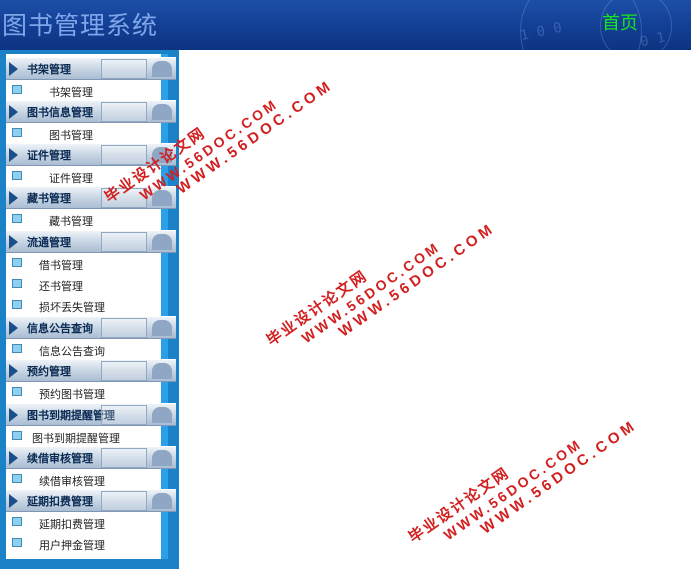  I want to click on menu-group-header: 信息公告查询, so click(91, 327).